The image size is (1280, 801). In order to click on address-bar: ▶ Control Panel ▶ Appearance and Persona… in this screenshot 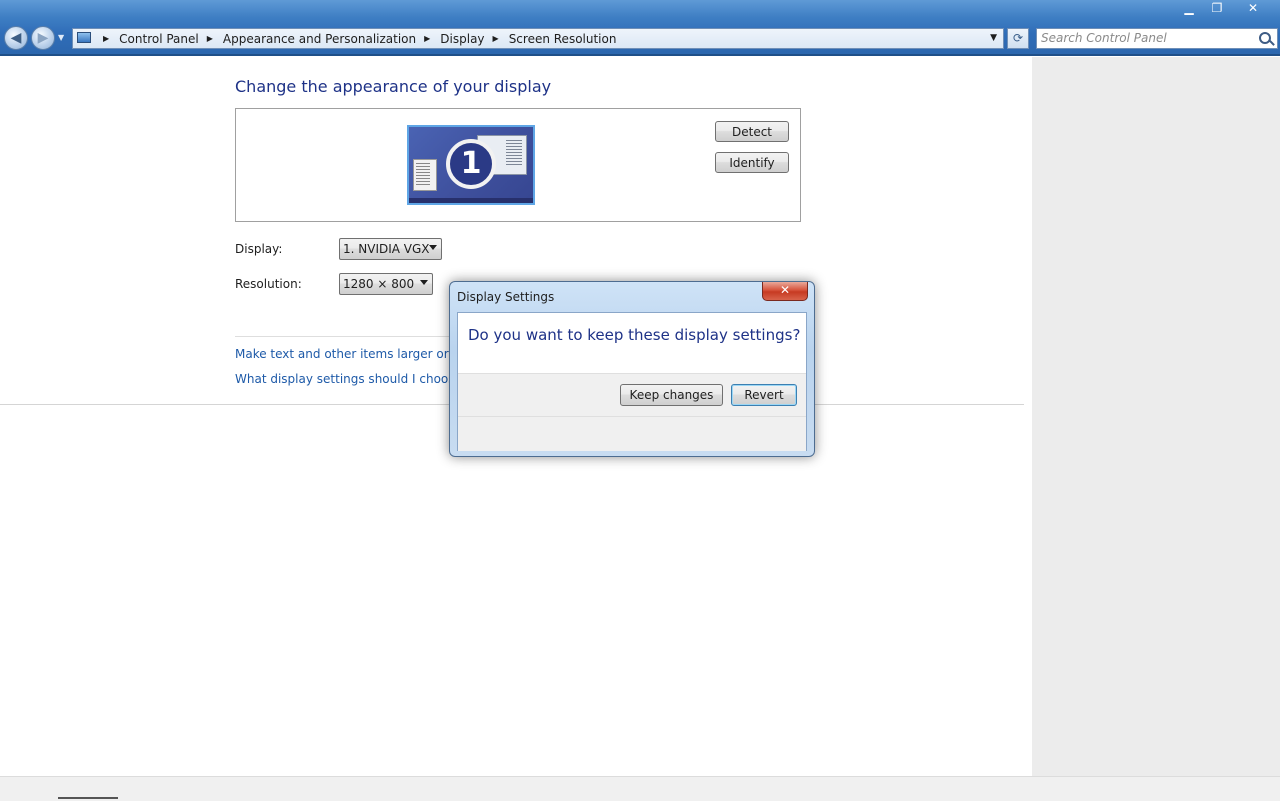, I will do `click(538, 38)`.